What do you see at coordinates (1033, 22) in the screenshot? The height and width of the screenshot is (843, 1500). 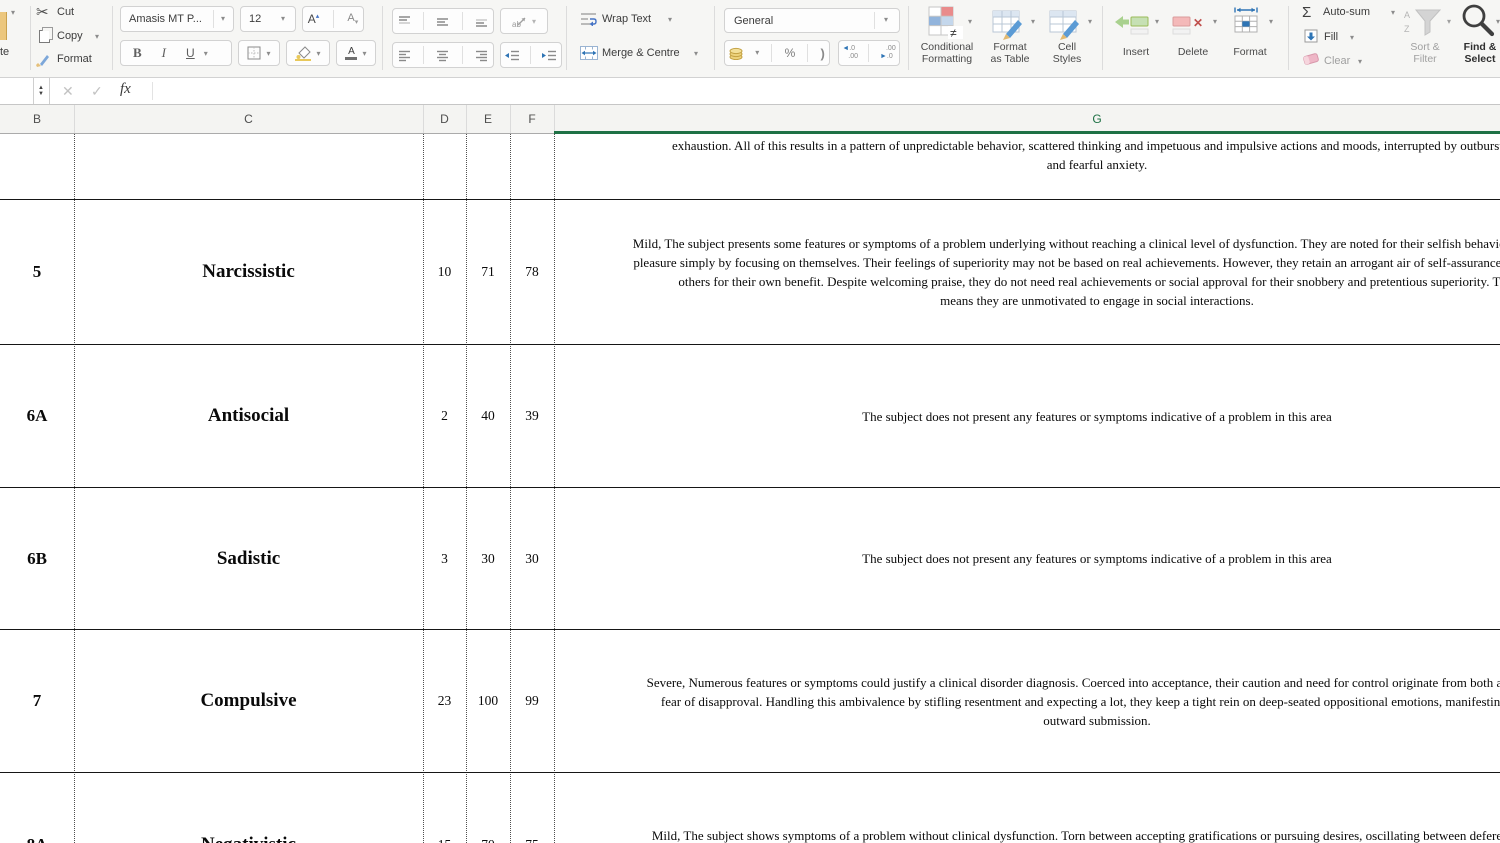 I see `format-as-table-caret: ▾` at bounding box center [1033, 22].